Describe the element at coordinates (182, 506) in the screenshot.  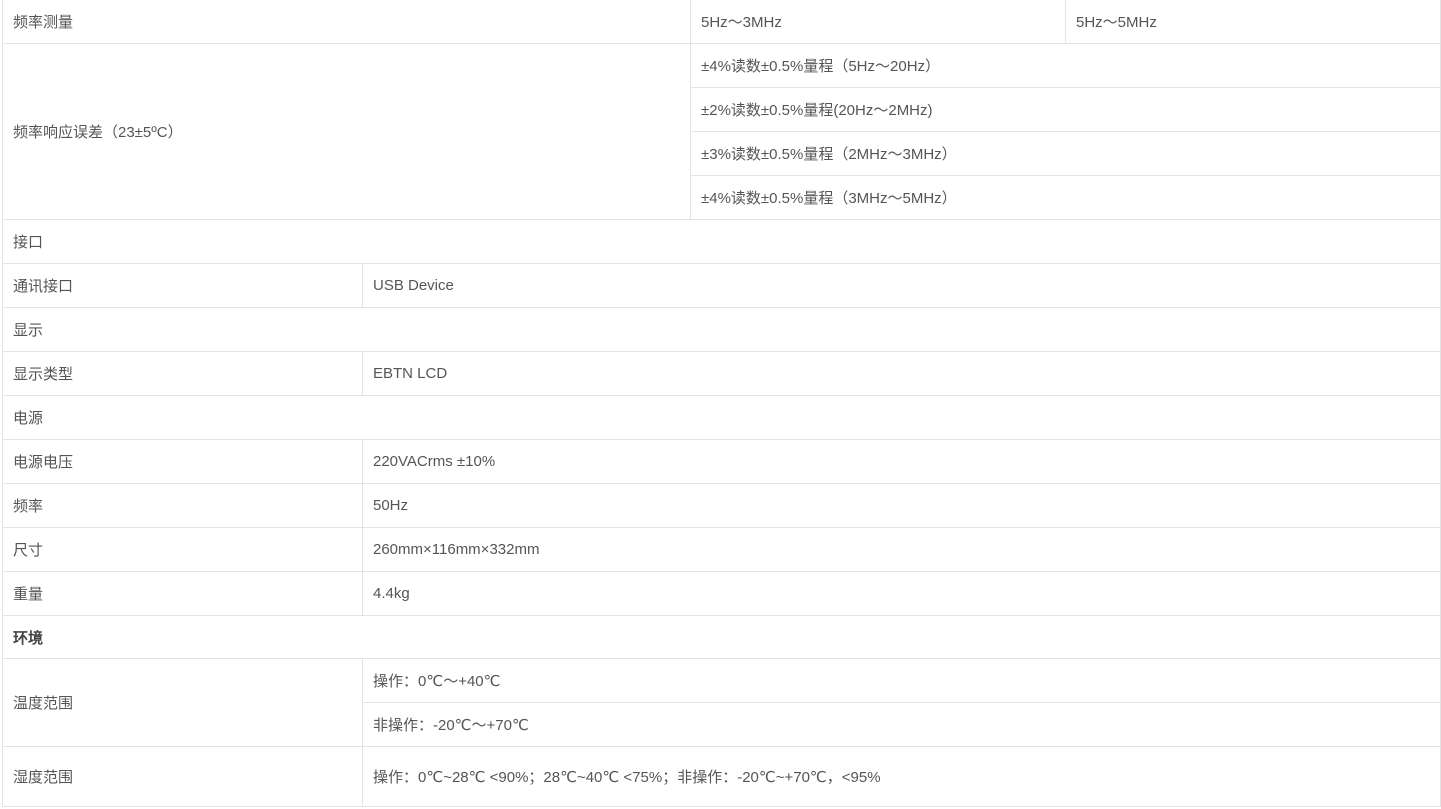
I see `row-label-frequency: 频率` at that location.